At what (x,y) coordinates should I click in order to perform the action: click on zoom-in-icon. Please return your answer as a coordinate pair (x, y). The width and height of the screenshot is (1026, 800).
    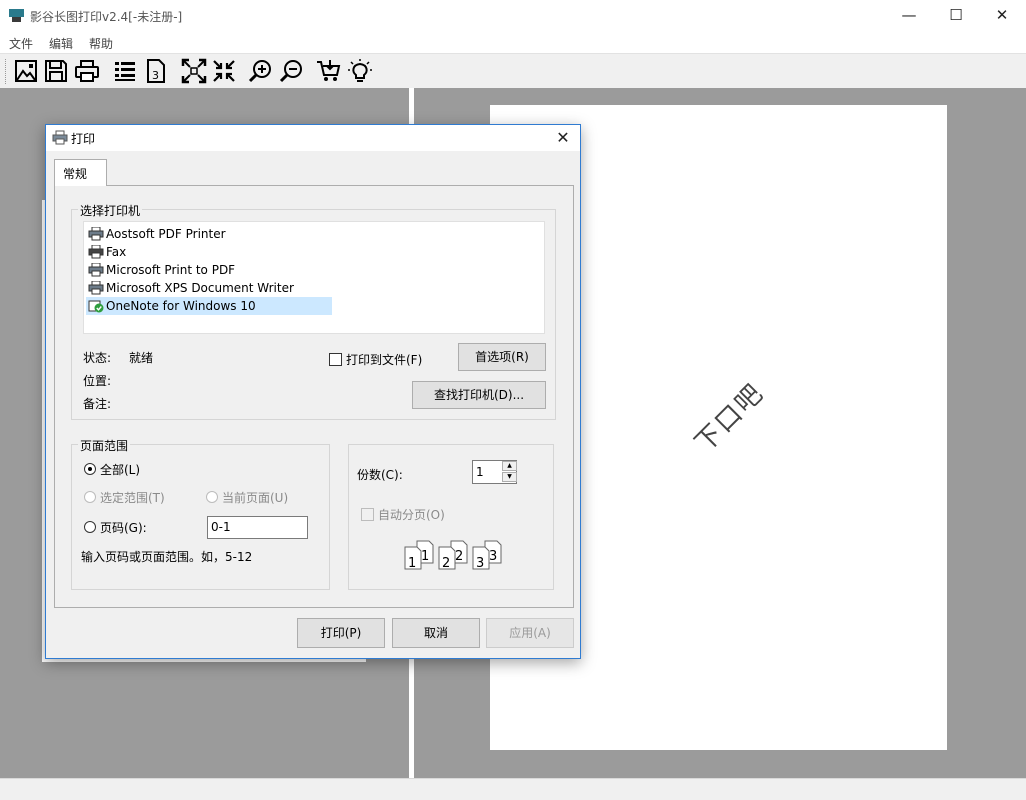
    Looking at the image, I should click on (261, 71).